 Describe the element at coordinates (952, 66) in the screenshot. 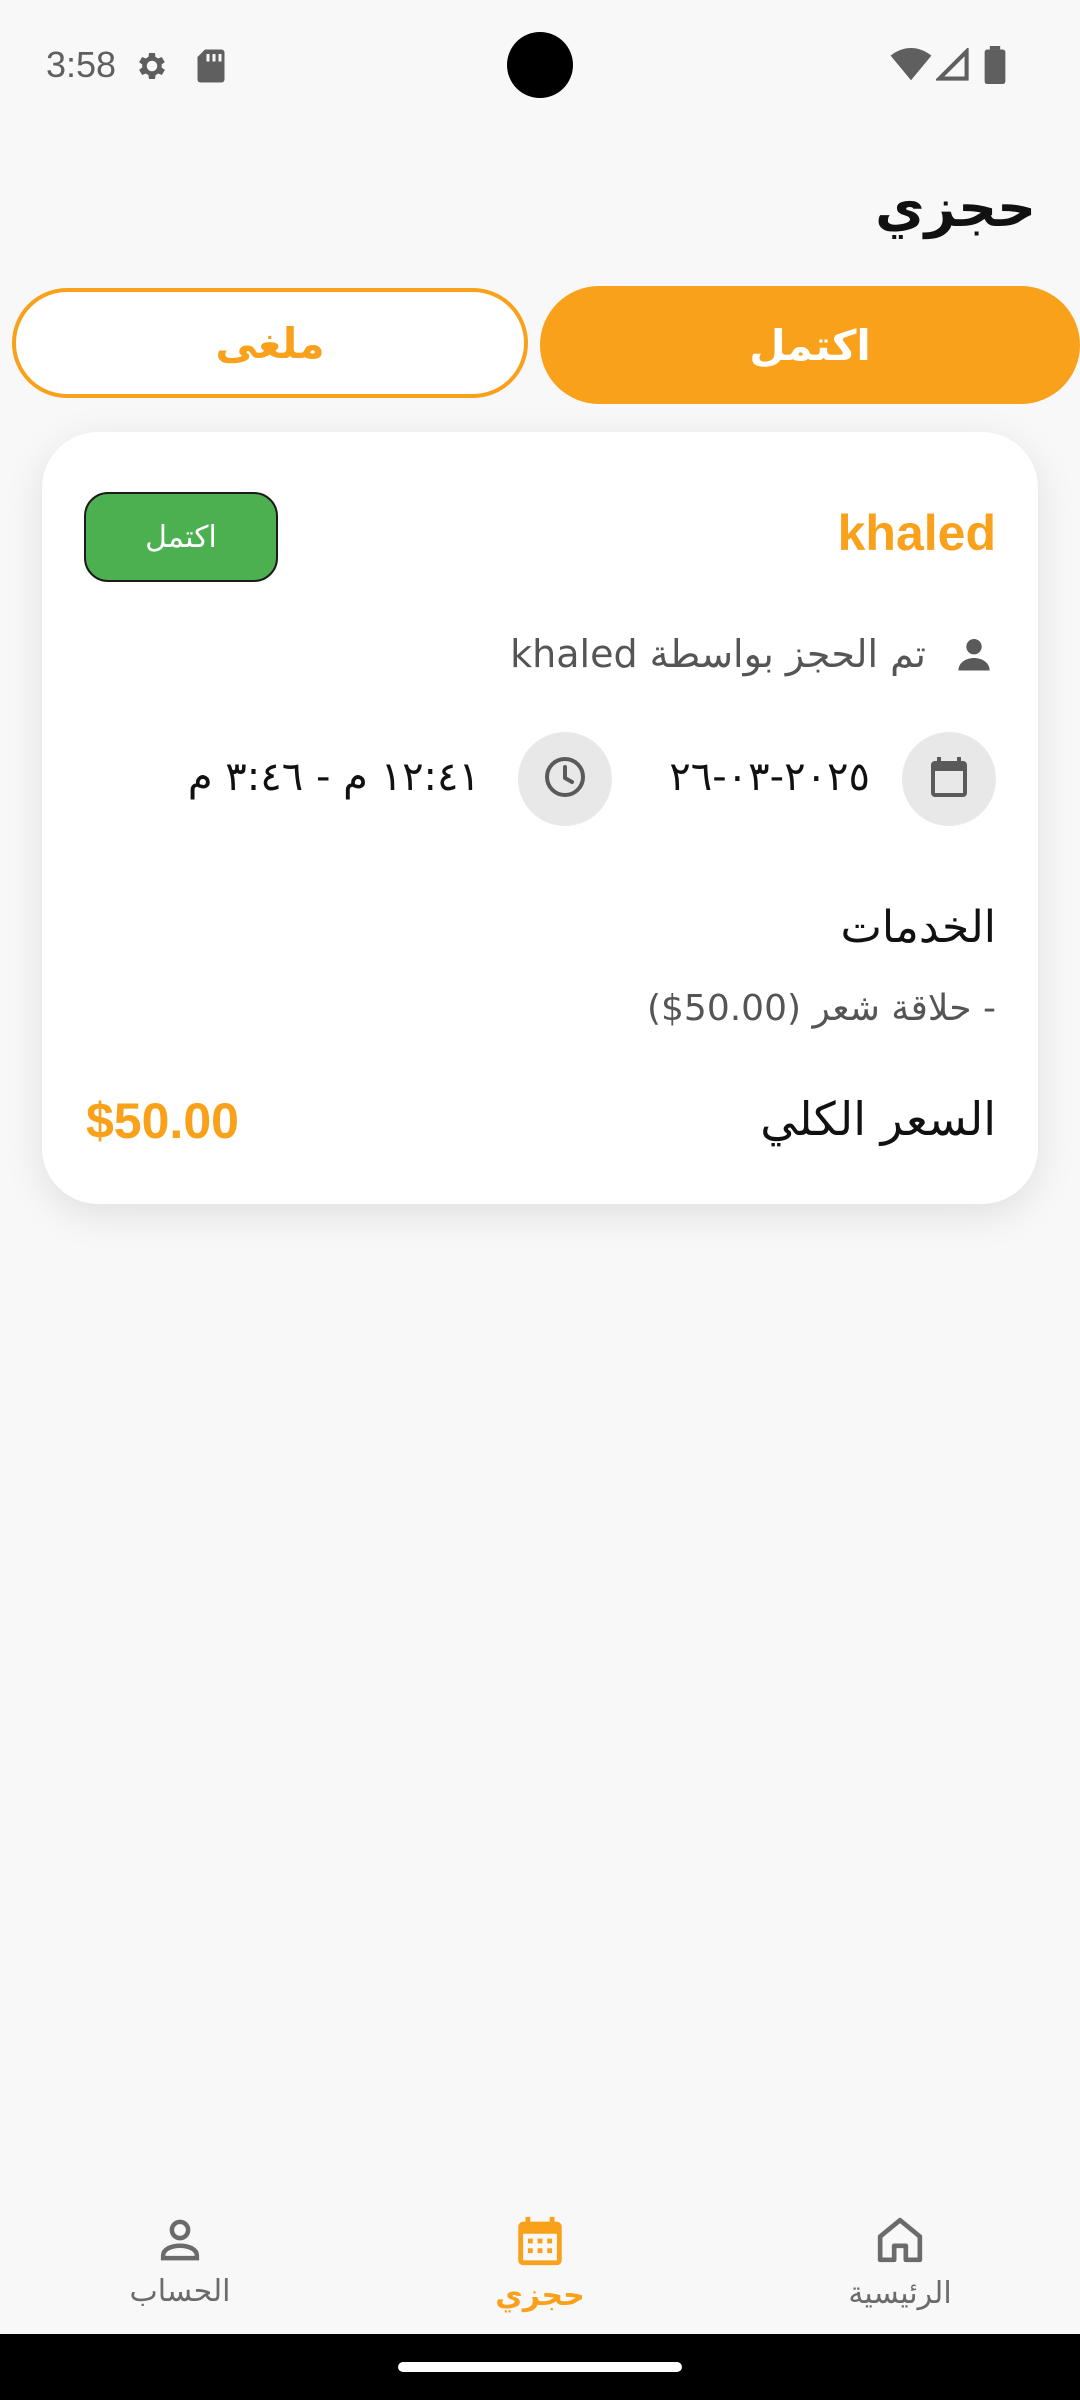

I see `cellular-signal-icon` at that location.